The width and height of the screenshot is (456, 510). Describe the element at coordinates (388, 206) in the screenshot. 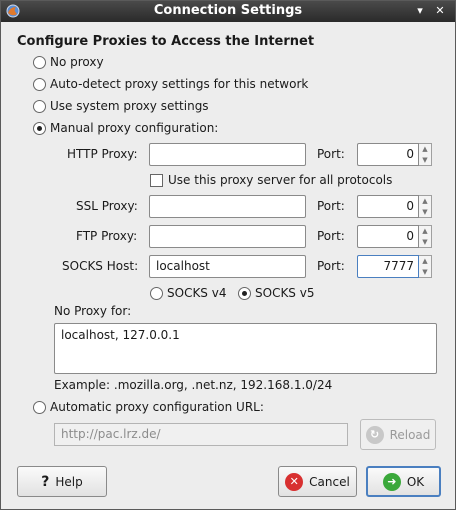

I see `ssl-port-value: 0` at that location.